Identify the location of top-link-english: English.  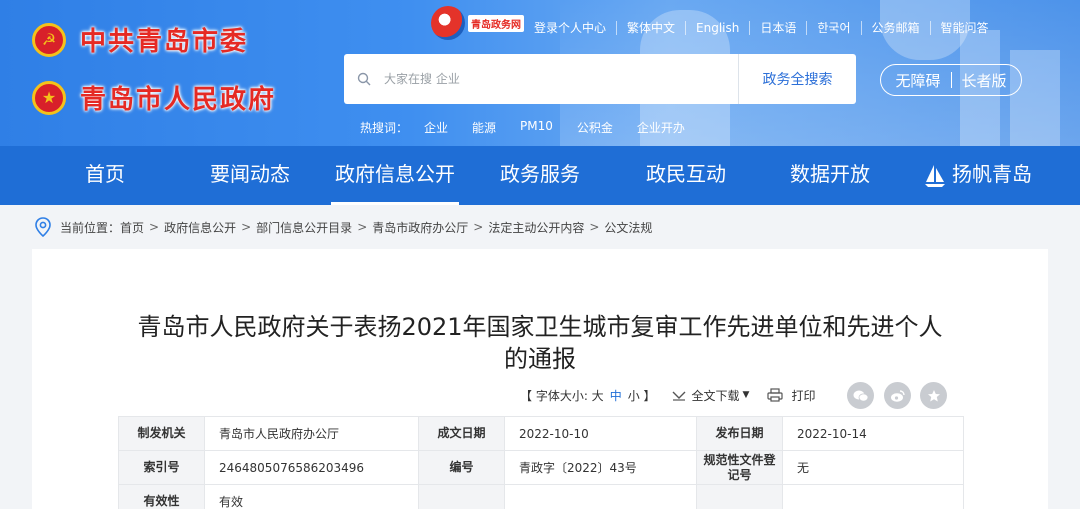
(717, 28).